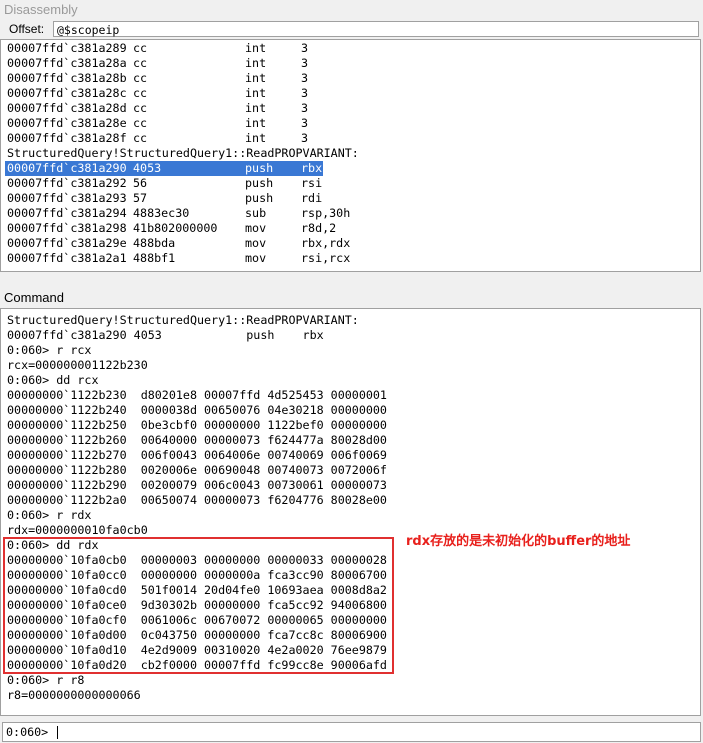 The image size is (703, 743). What do you see at coordinates (352, 108) in the screenshot?
I see `disassembly-line: 00007ffd`c381a28d cc int 3` at bounding box center [352, 108].